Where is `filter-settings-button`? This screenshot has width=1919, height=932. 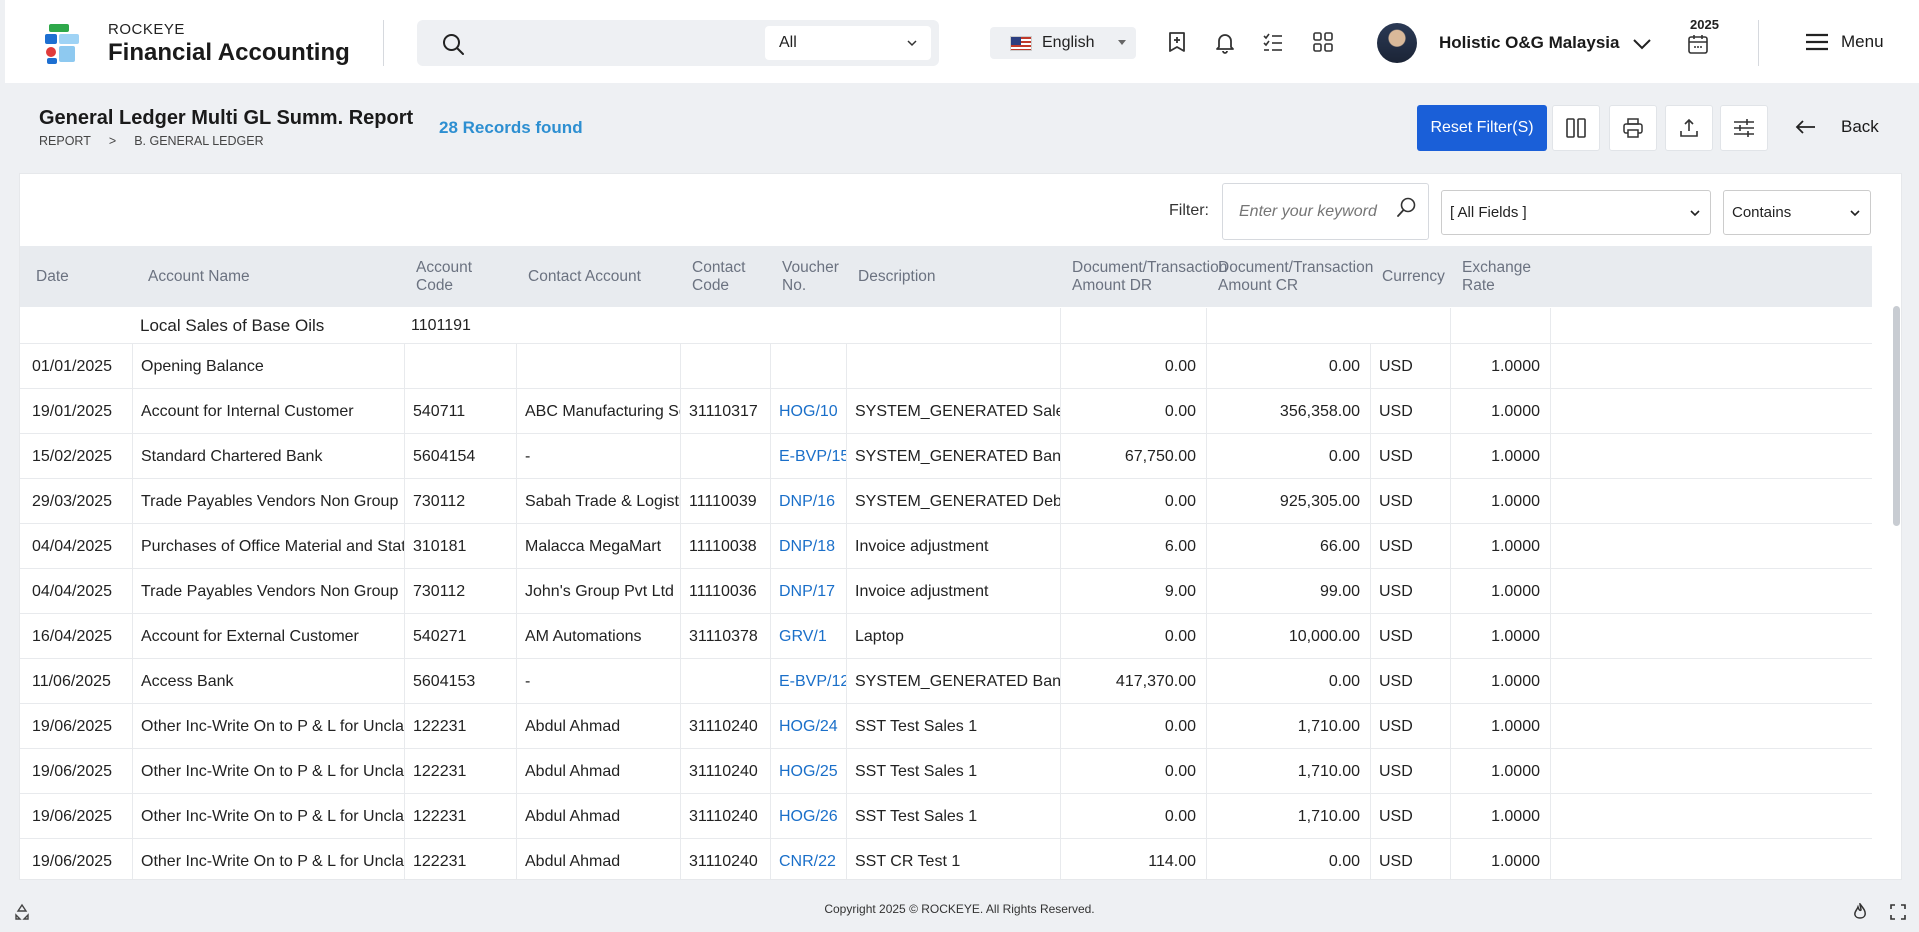 filter-settings-button is located at coordinates (1744, 128).